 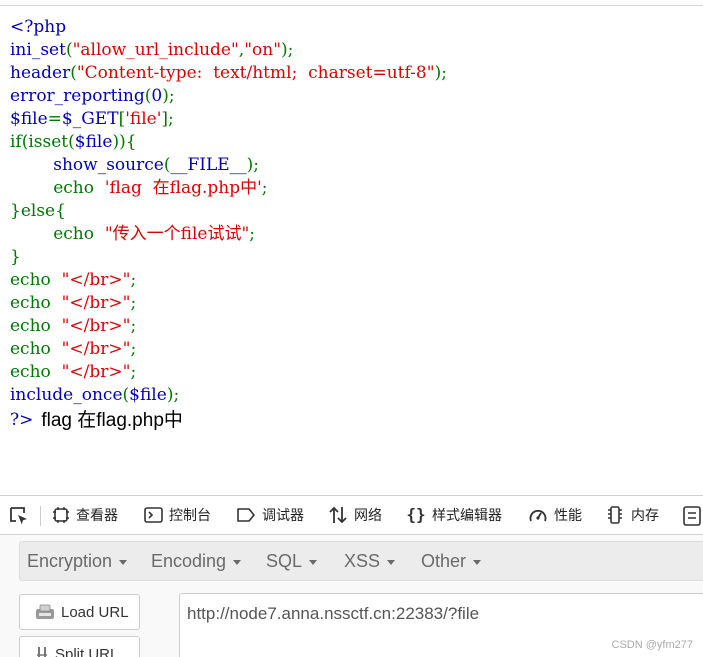 What do you see at coordinates (157, 96) in the screenshot?
I see `code-token: 0` at bounding box center [157, 96].